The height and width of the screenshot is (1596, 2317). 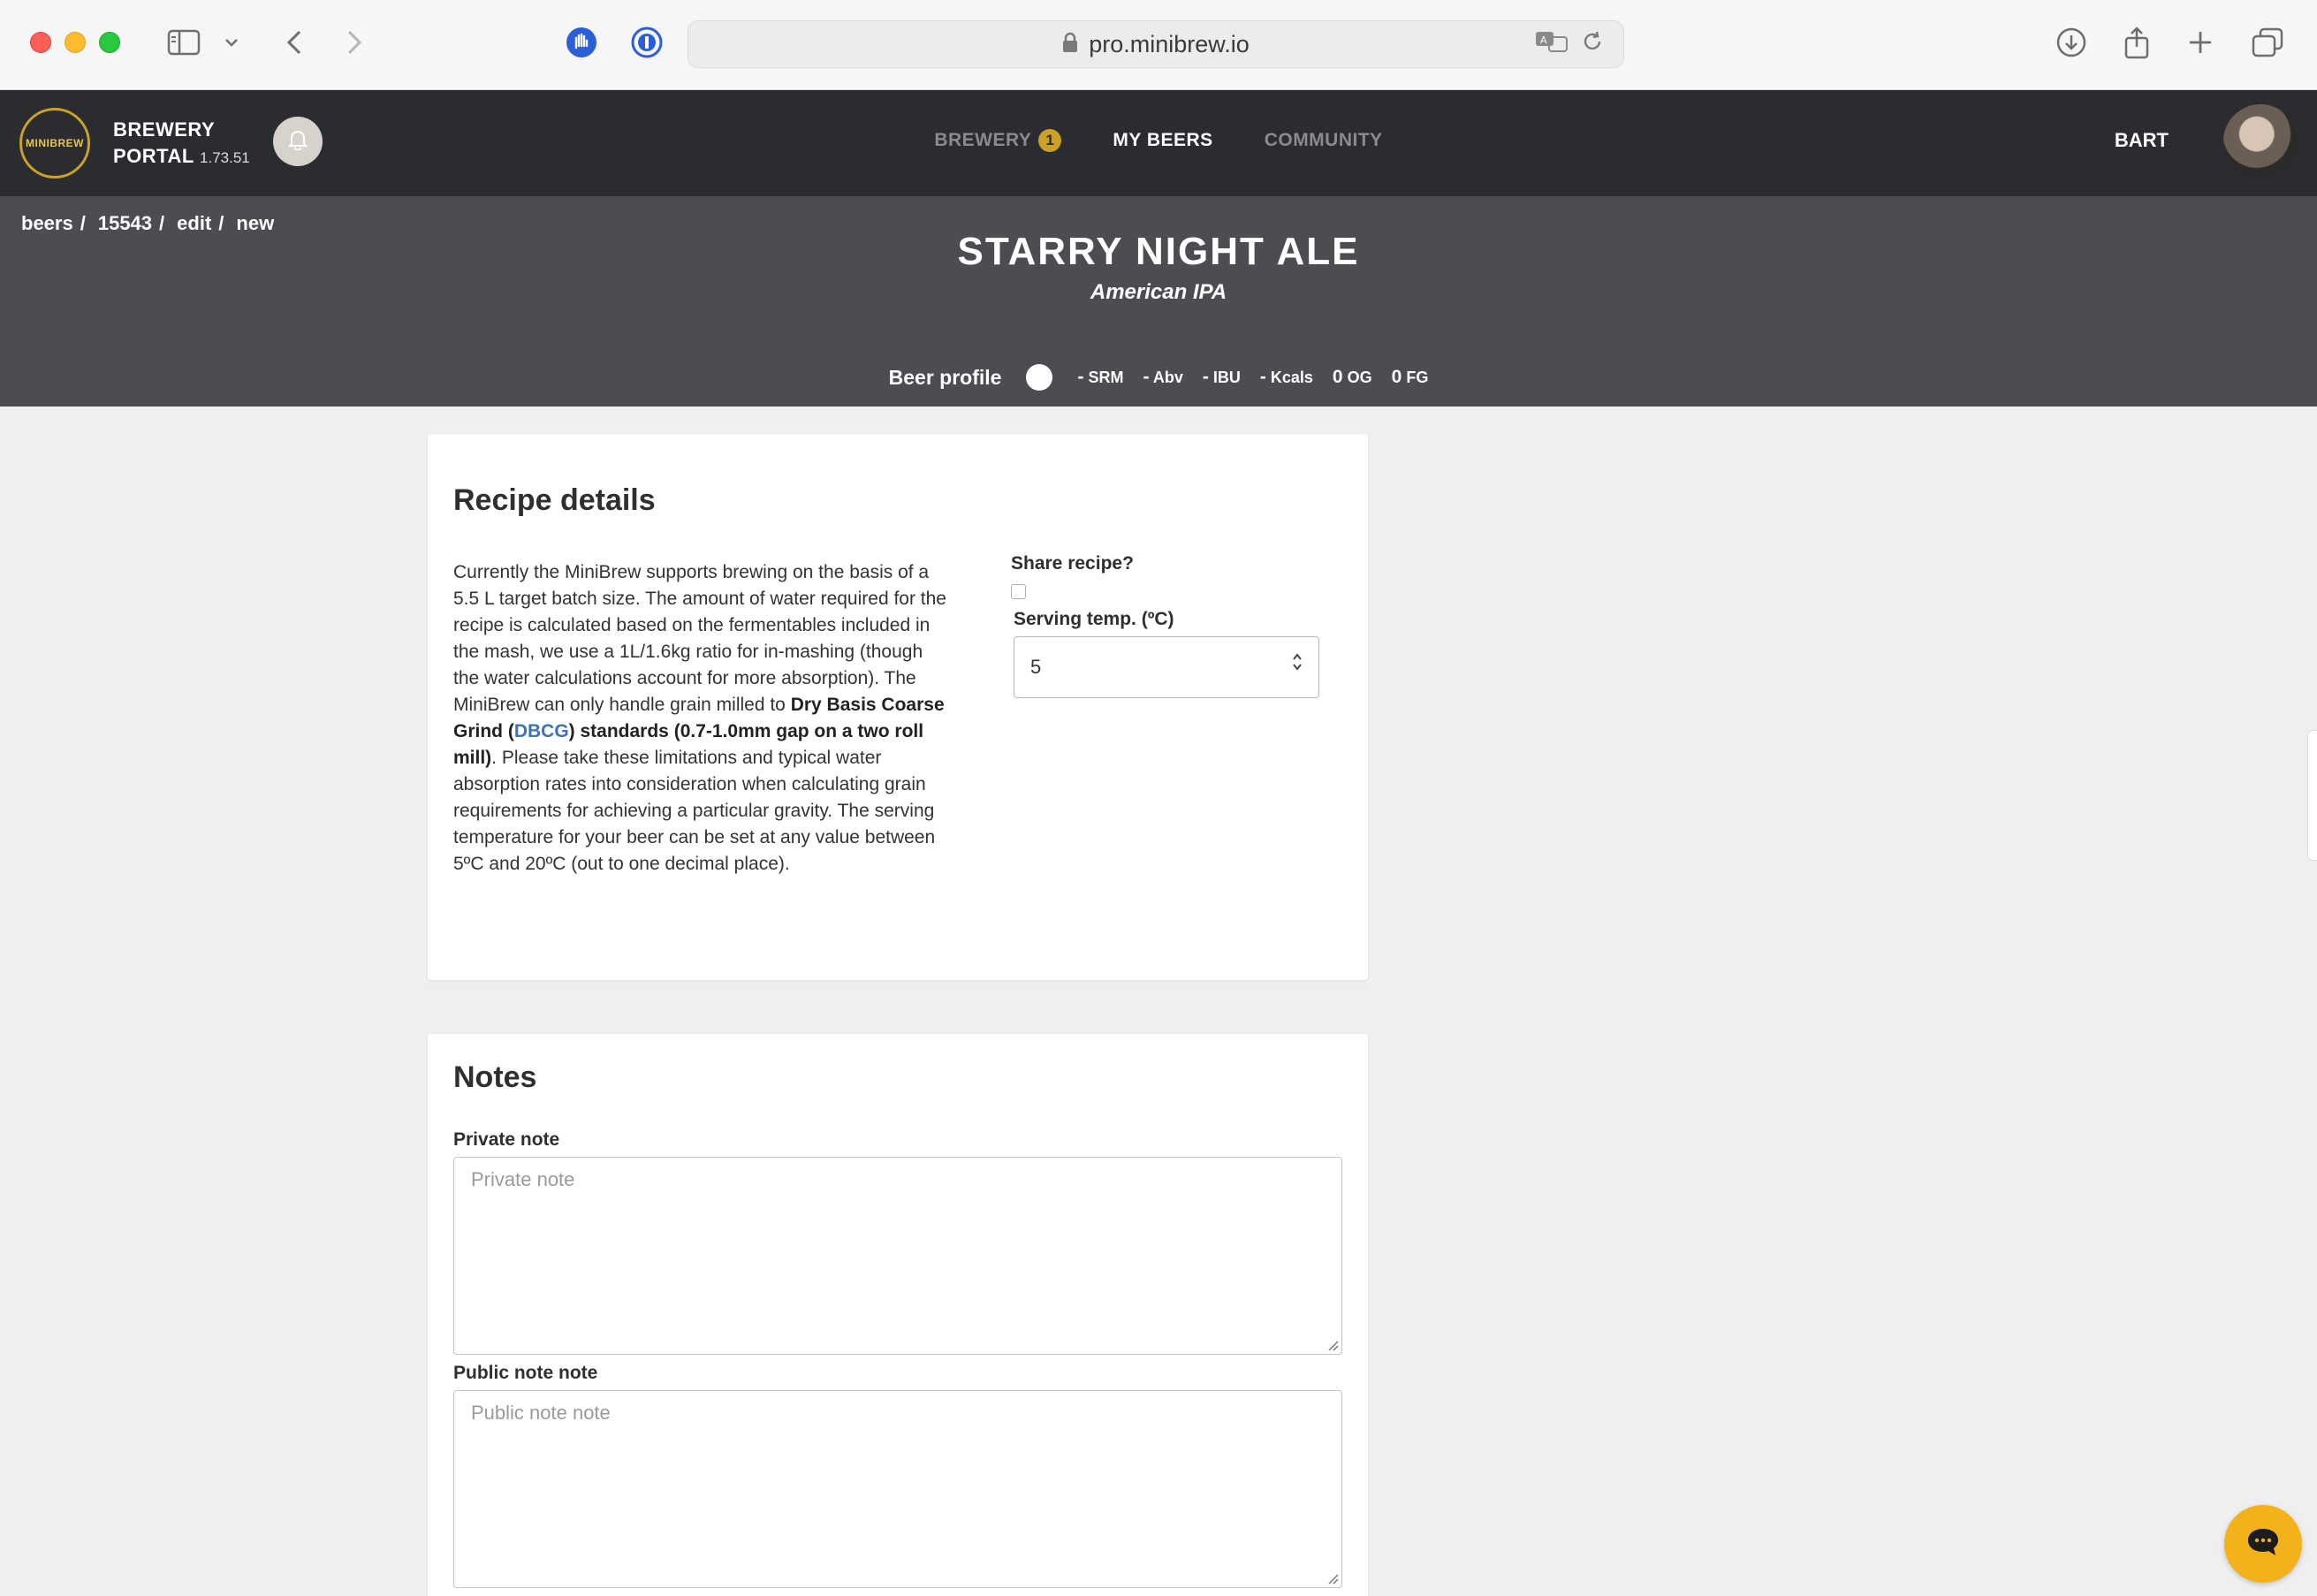 I want to click on beer-style: American IPA, so click(x=1158, y=292).